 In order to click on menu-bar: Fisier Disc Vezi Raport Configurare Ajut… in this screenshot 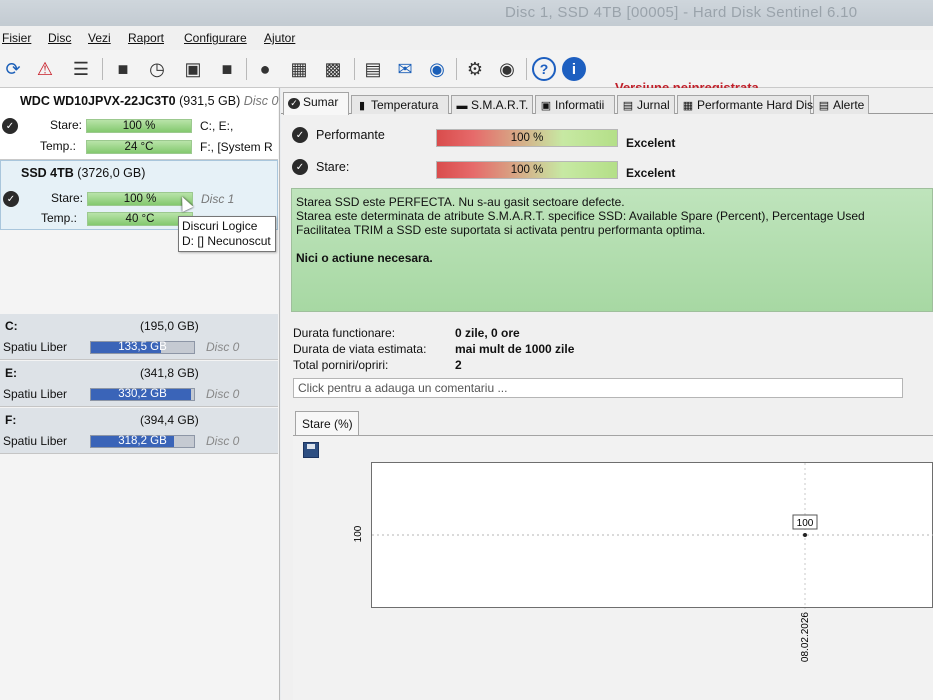, I will do `click(466, 38)`.